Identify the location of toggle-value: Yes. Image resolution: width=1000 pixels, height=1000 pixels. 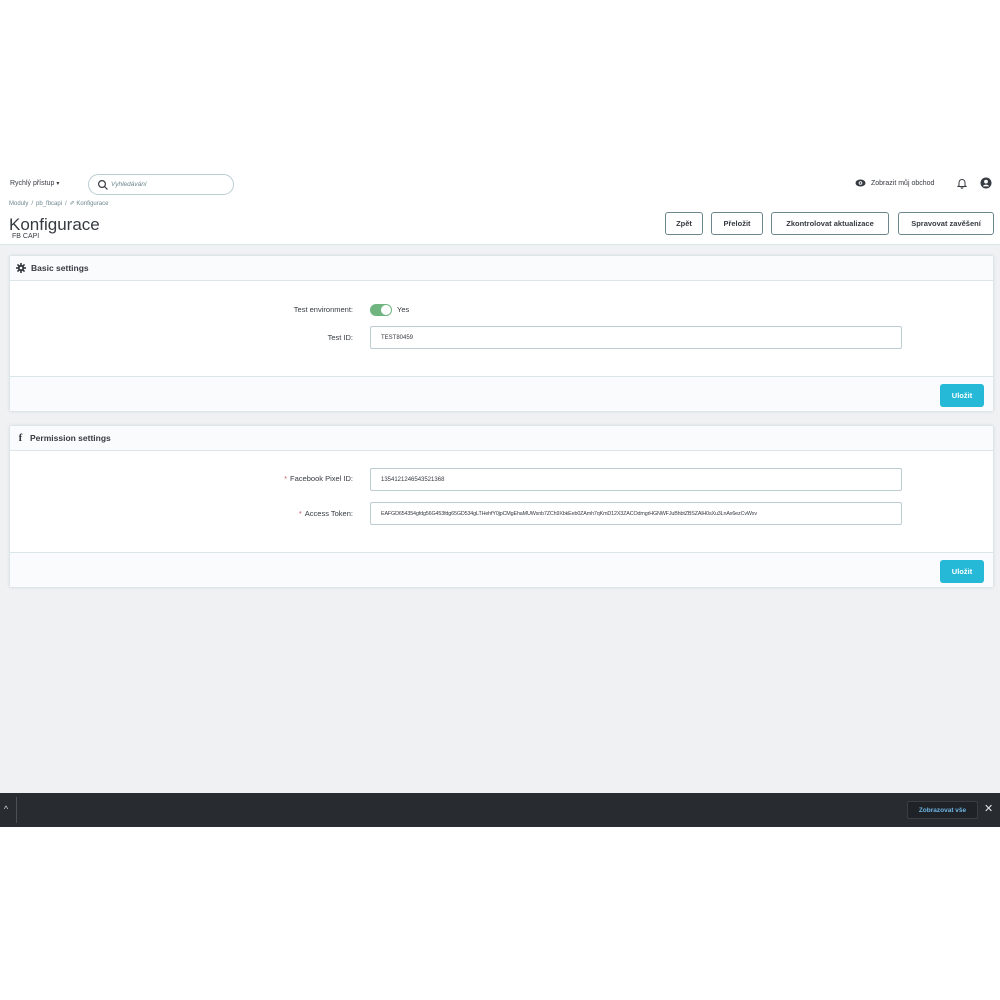
(403, 309).